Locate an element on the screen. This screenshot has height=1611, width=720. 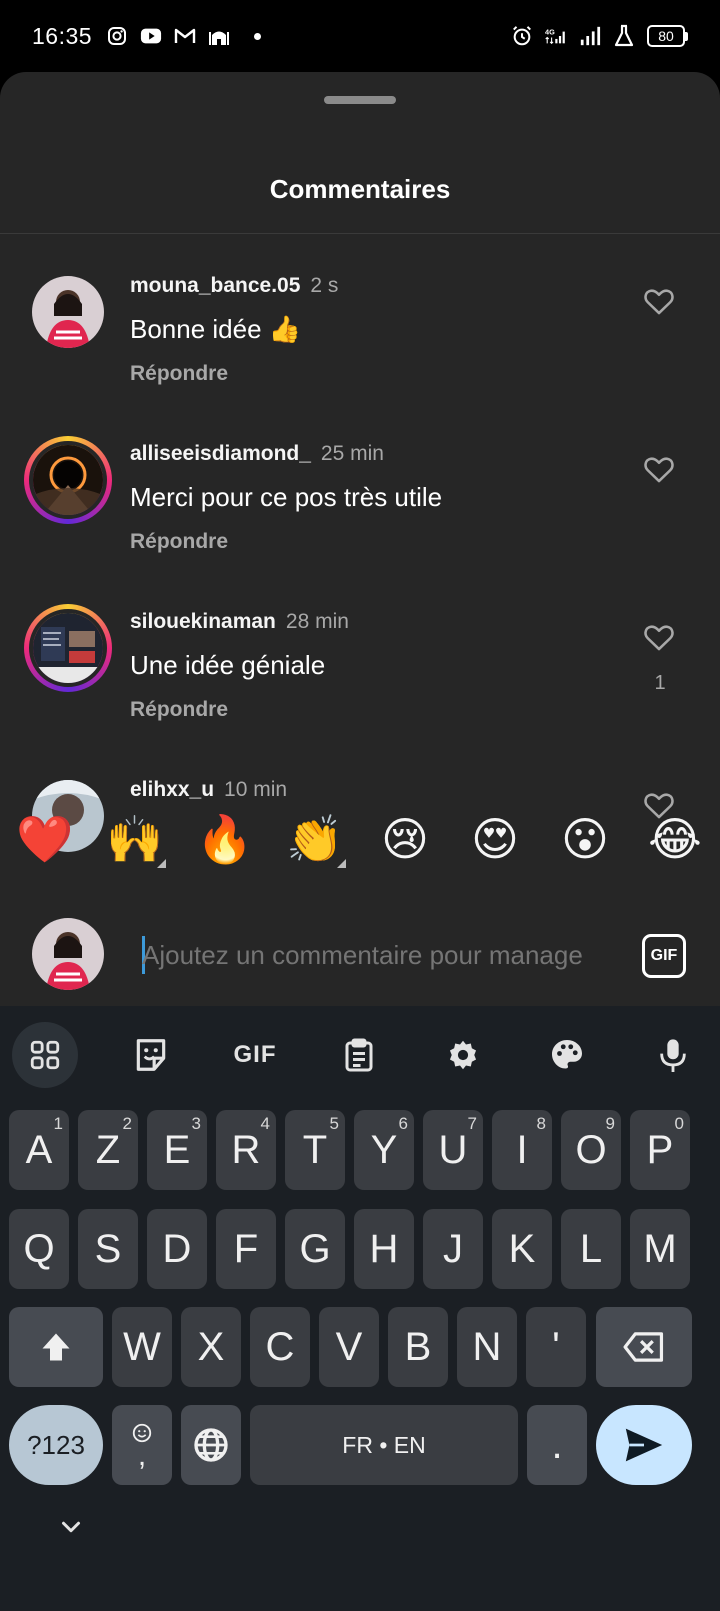
key-hint: 1 is located at coordinates (58, 1123).